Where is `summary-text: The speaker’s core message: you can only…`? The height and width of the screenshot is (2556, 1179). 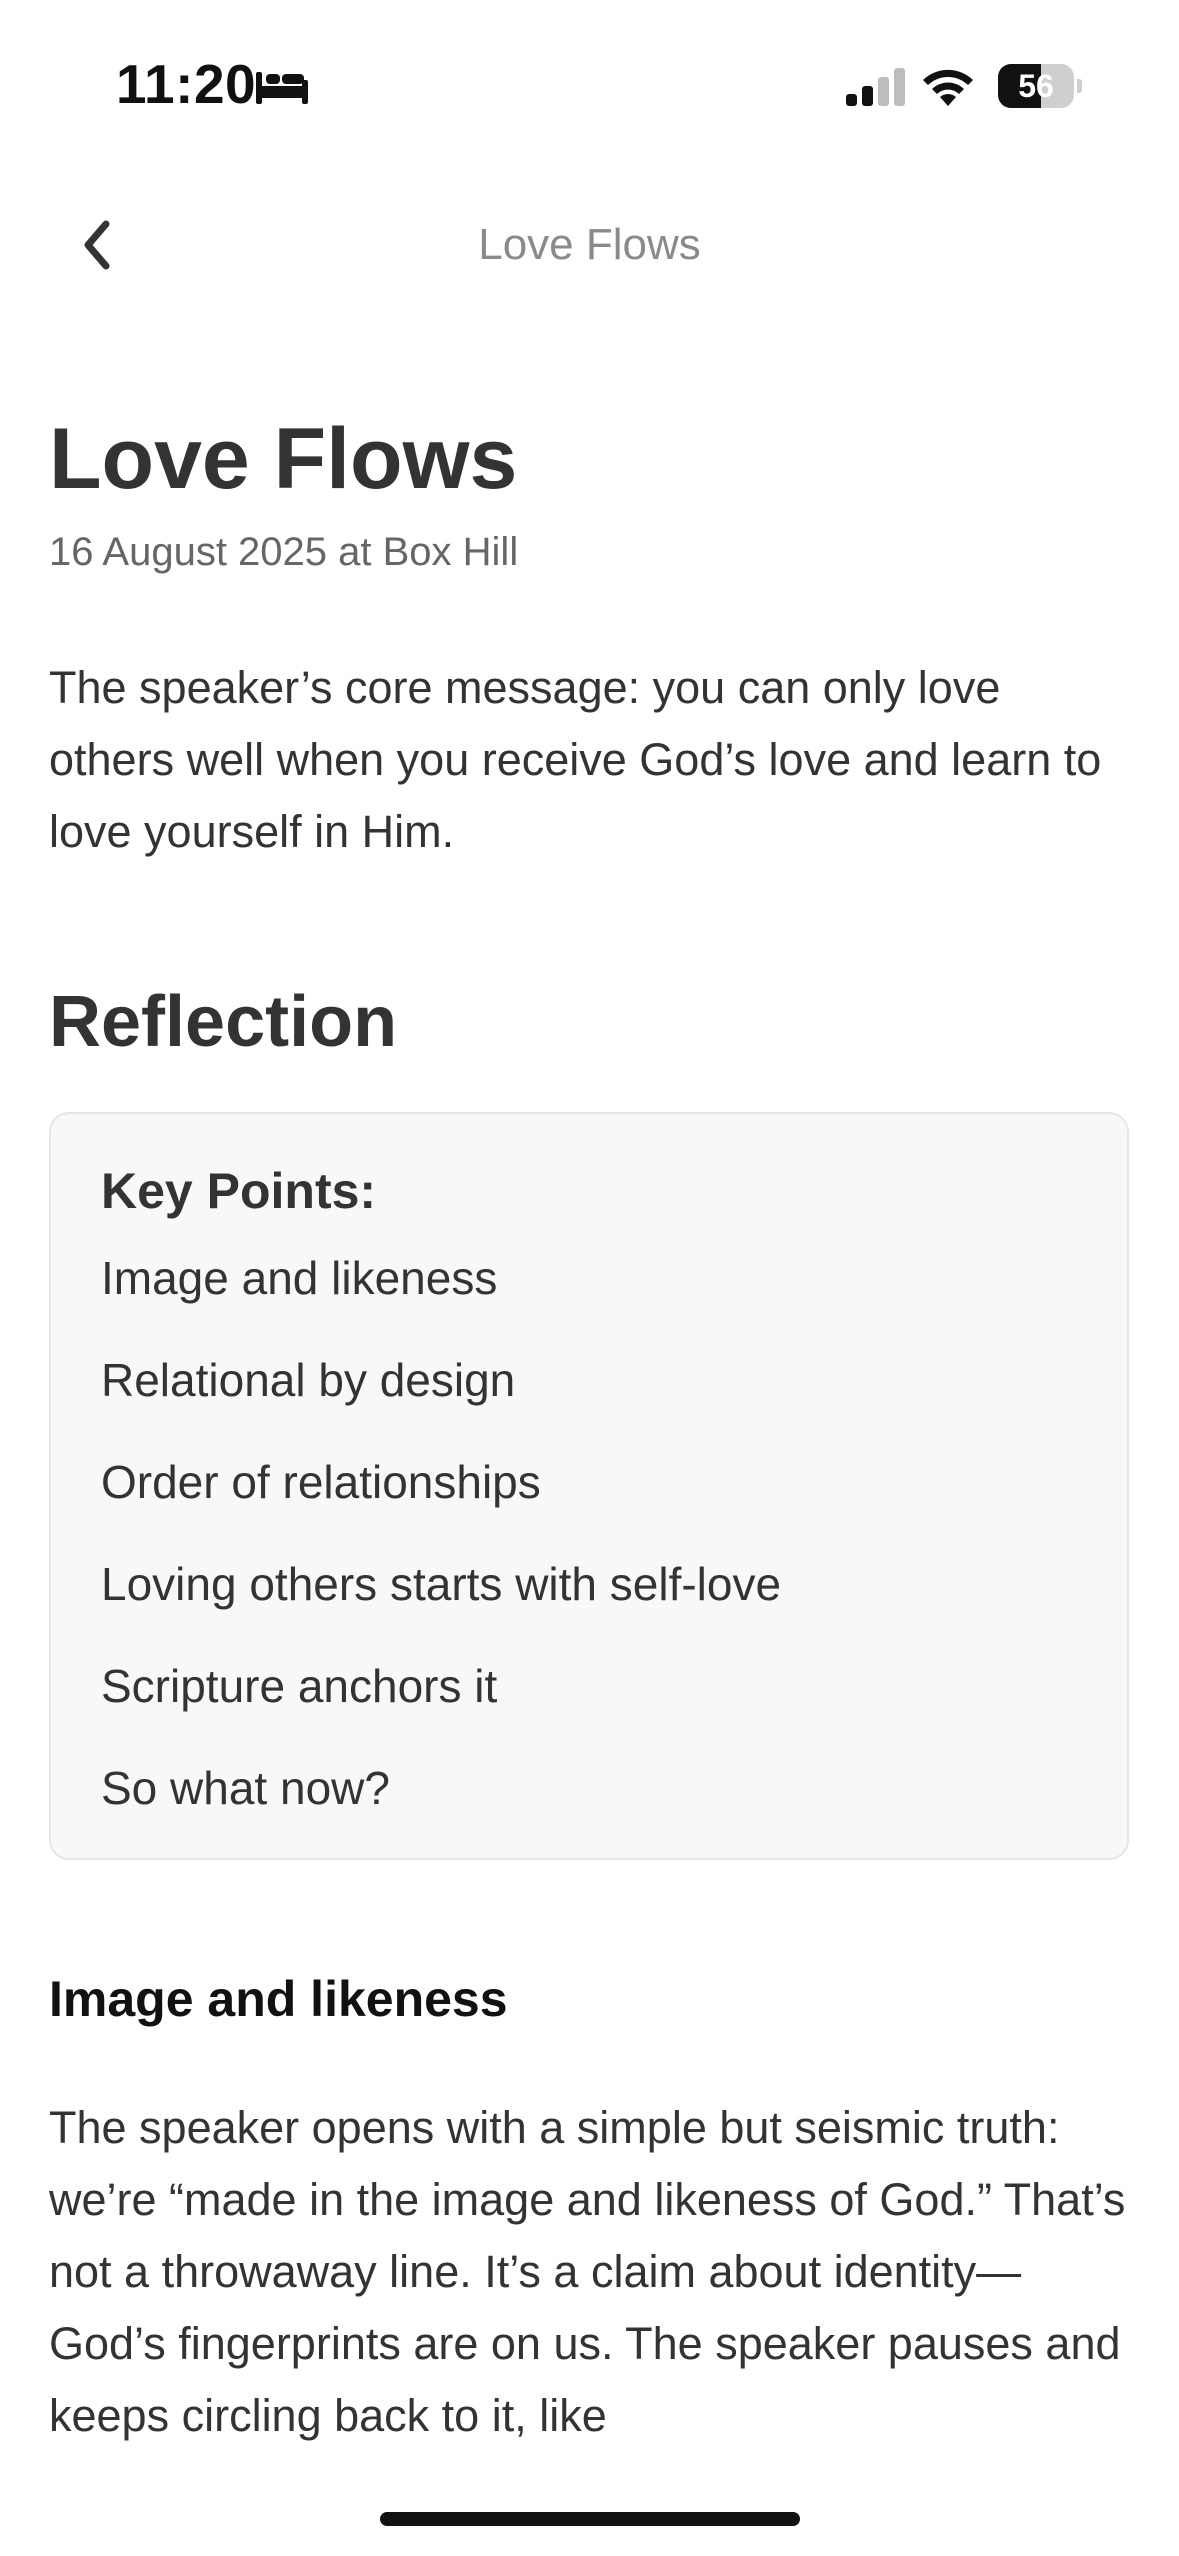 summary-text: The speaker’s core message: you can only… is located at coordinates (575, 759).